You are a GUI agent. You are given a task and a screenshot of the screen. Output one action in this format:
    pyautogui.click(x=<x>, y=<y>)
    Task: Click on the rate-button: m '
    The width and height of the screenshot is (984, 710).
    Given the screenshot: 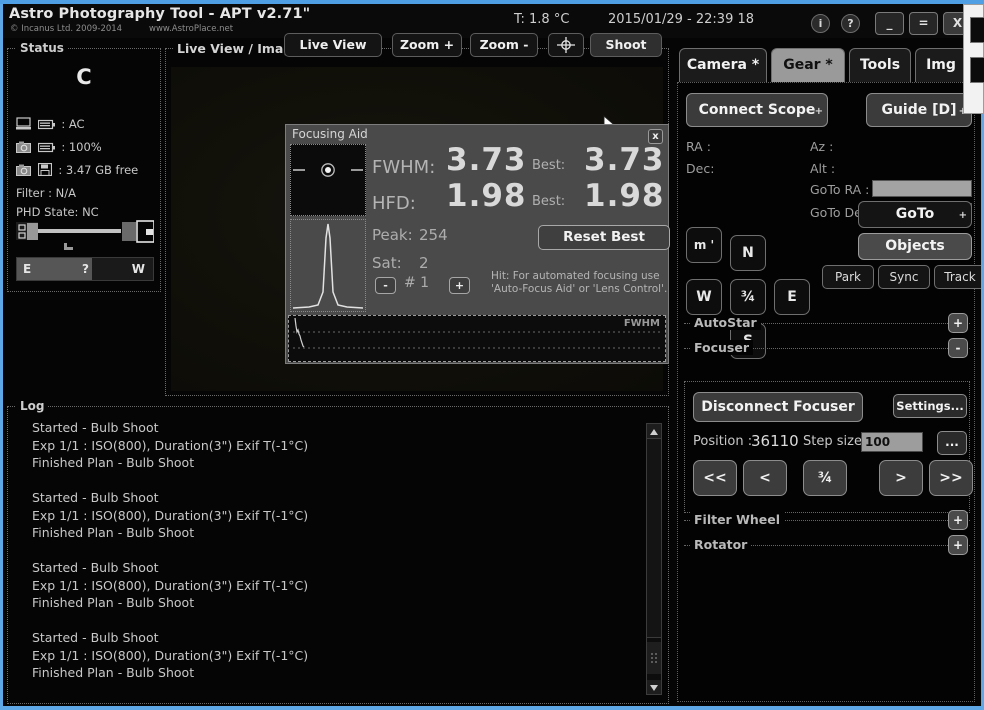 What is the action you would take?
    pyautogui.click(x=704, y=245)
    